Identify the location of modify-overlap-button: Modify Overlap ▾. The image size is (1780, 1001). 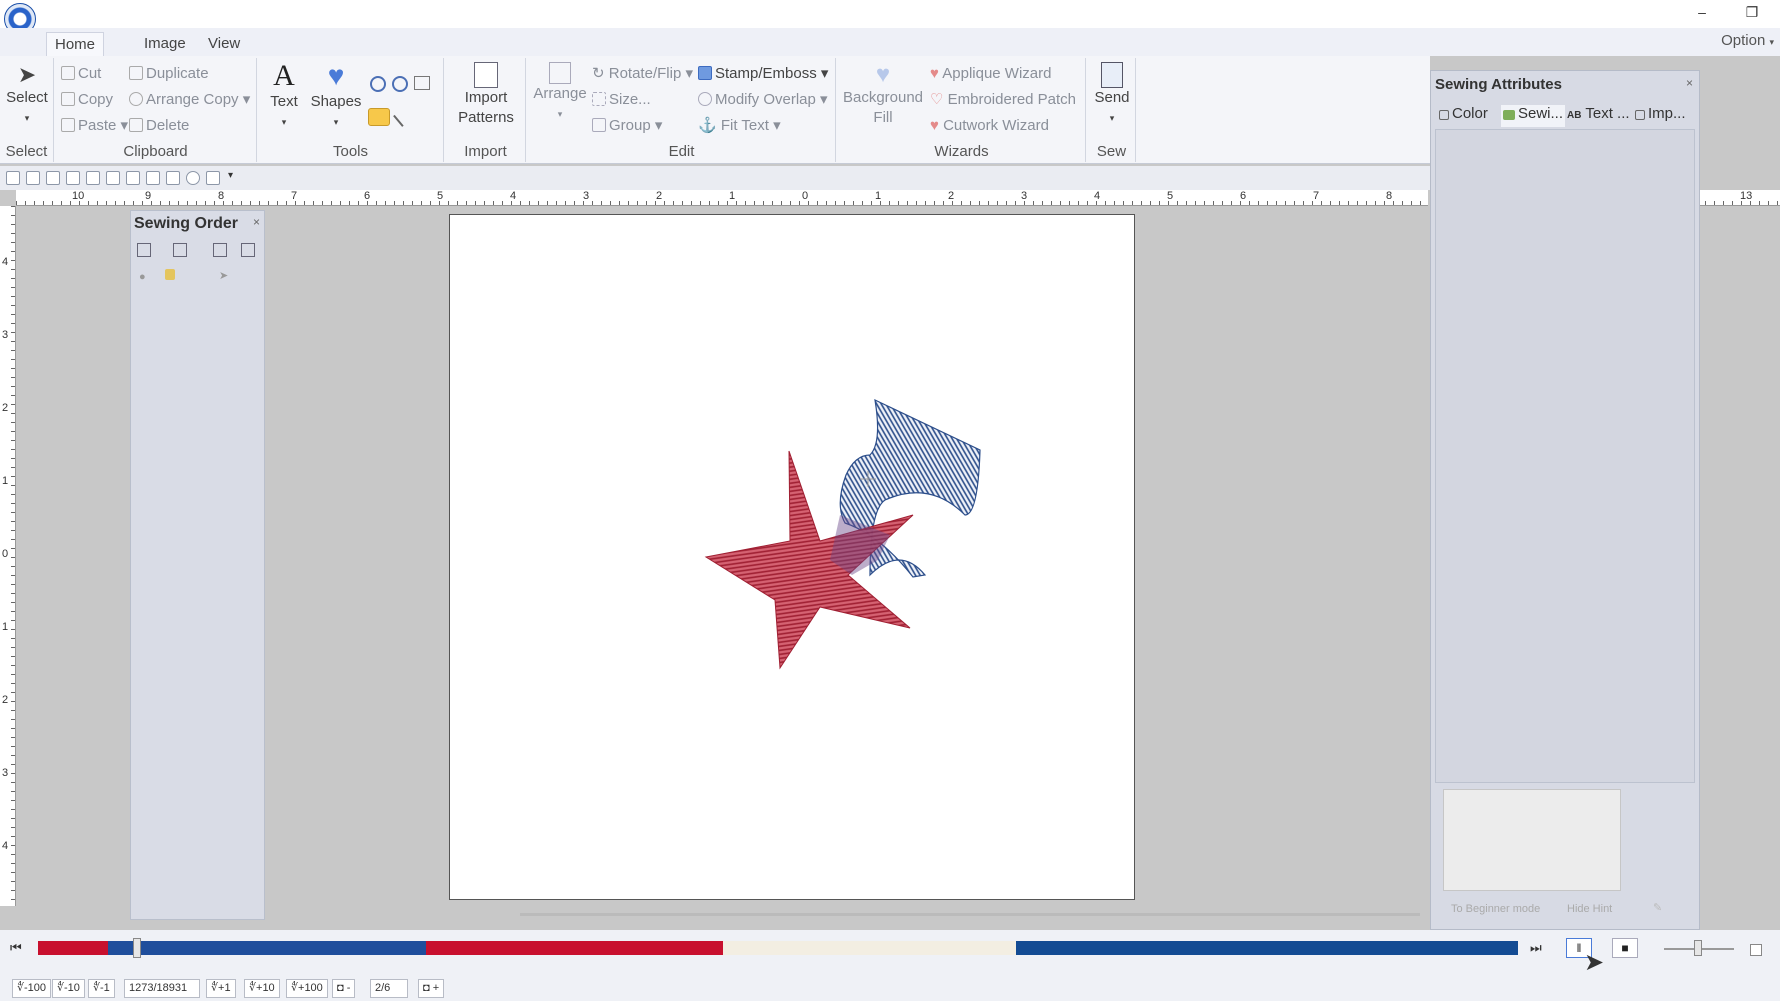
(763, 100).